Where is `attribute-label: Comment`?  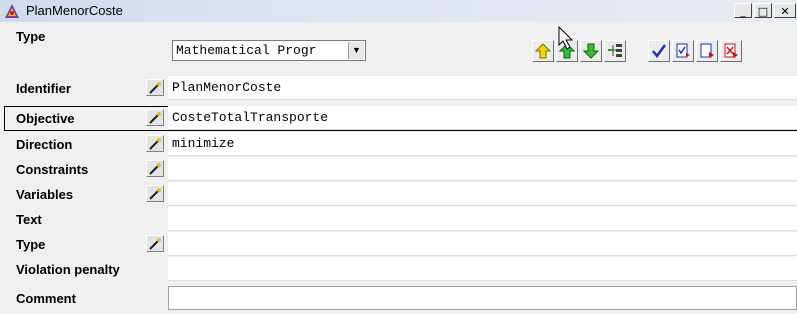
attribute-label: Comment is located at coordinates (46, 298).